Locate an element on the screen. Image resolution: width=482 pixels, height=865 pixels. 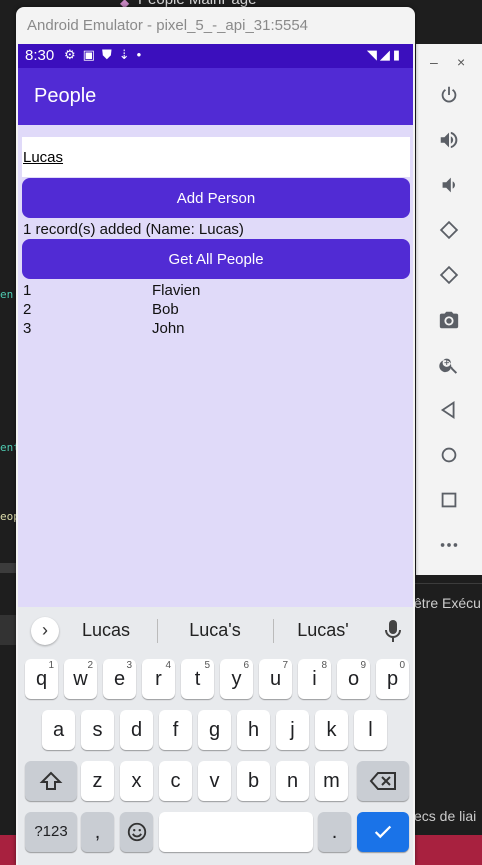
notification-icons: ⚙▣⛊⇣• is located at coordinates (106, 55).